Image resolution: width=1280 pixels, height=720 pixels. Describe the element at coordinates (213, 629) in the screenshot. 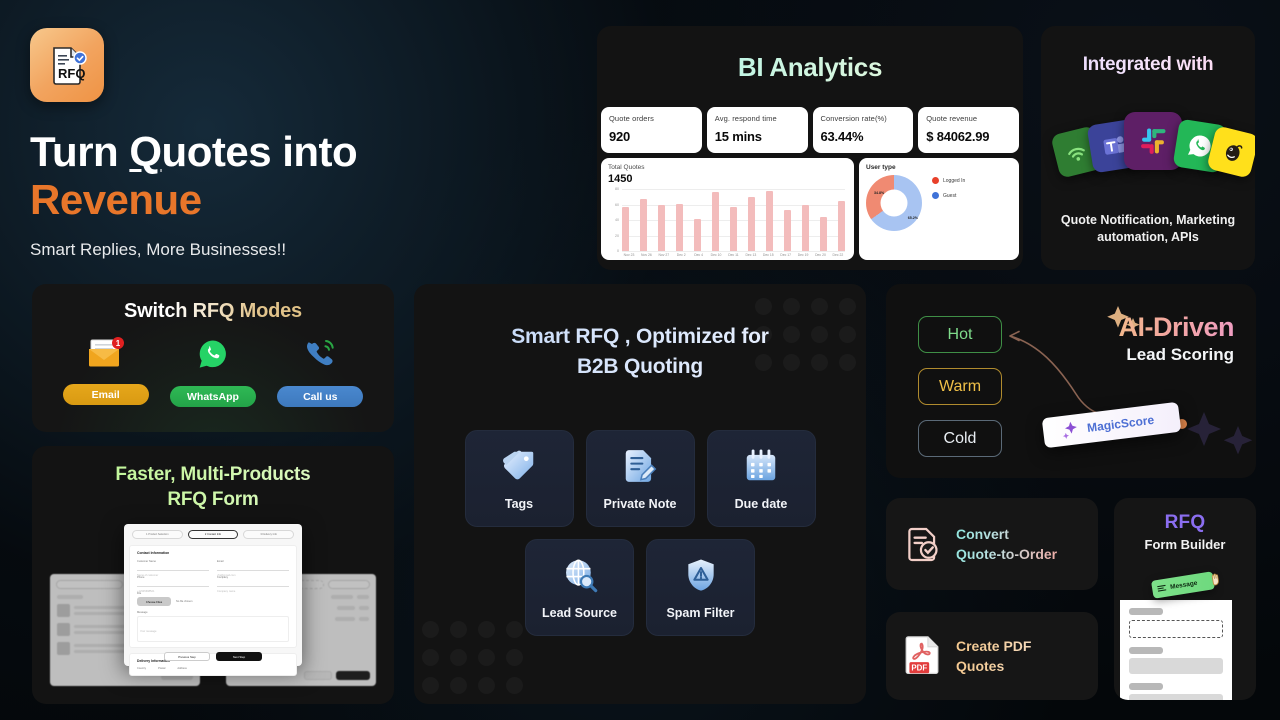

I see `message-textarea: Your message` at that location.